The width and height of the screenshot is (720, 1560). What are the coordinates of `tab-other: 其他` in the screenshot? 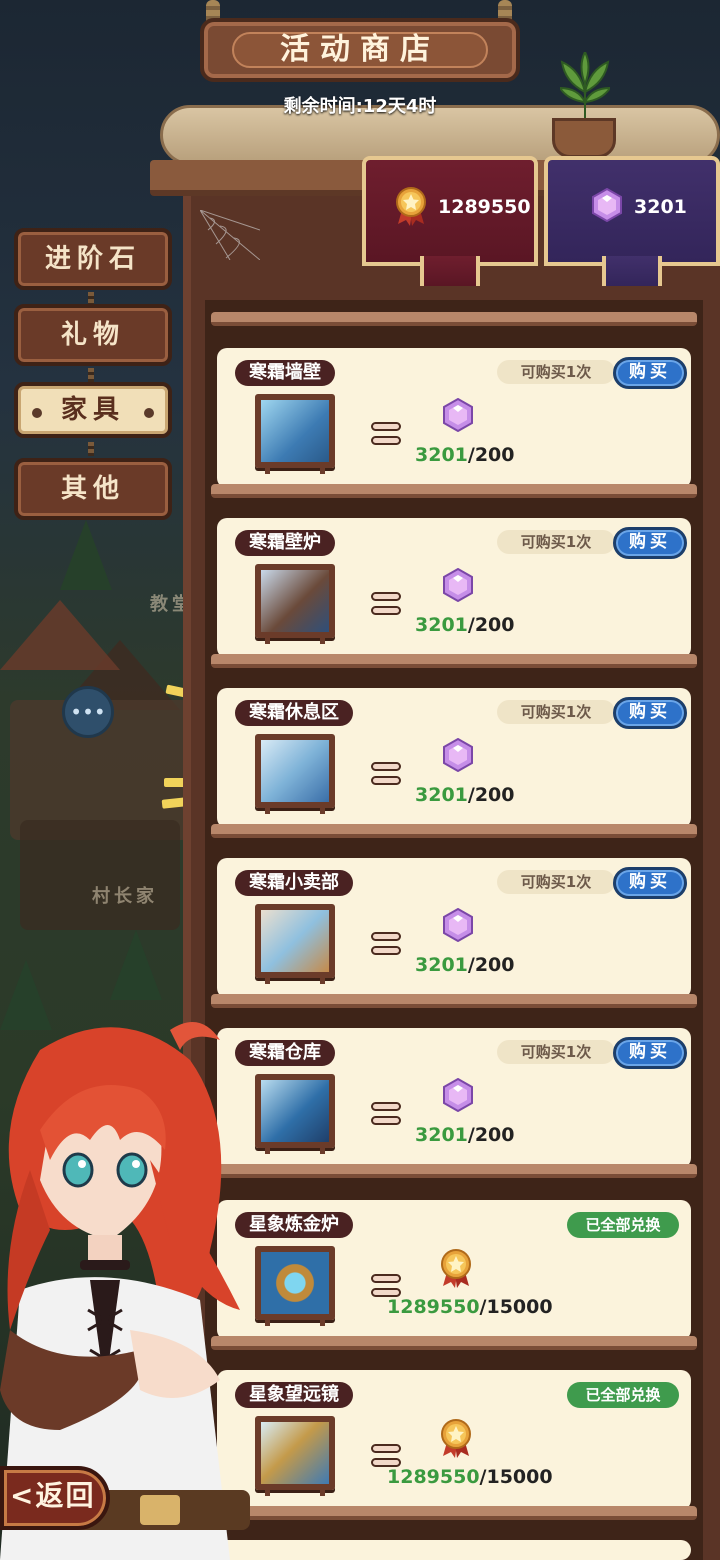 It's located at (93, 489).